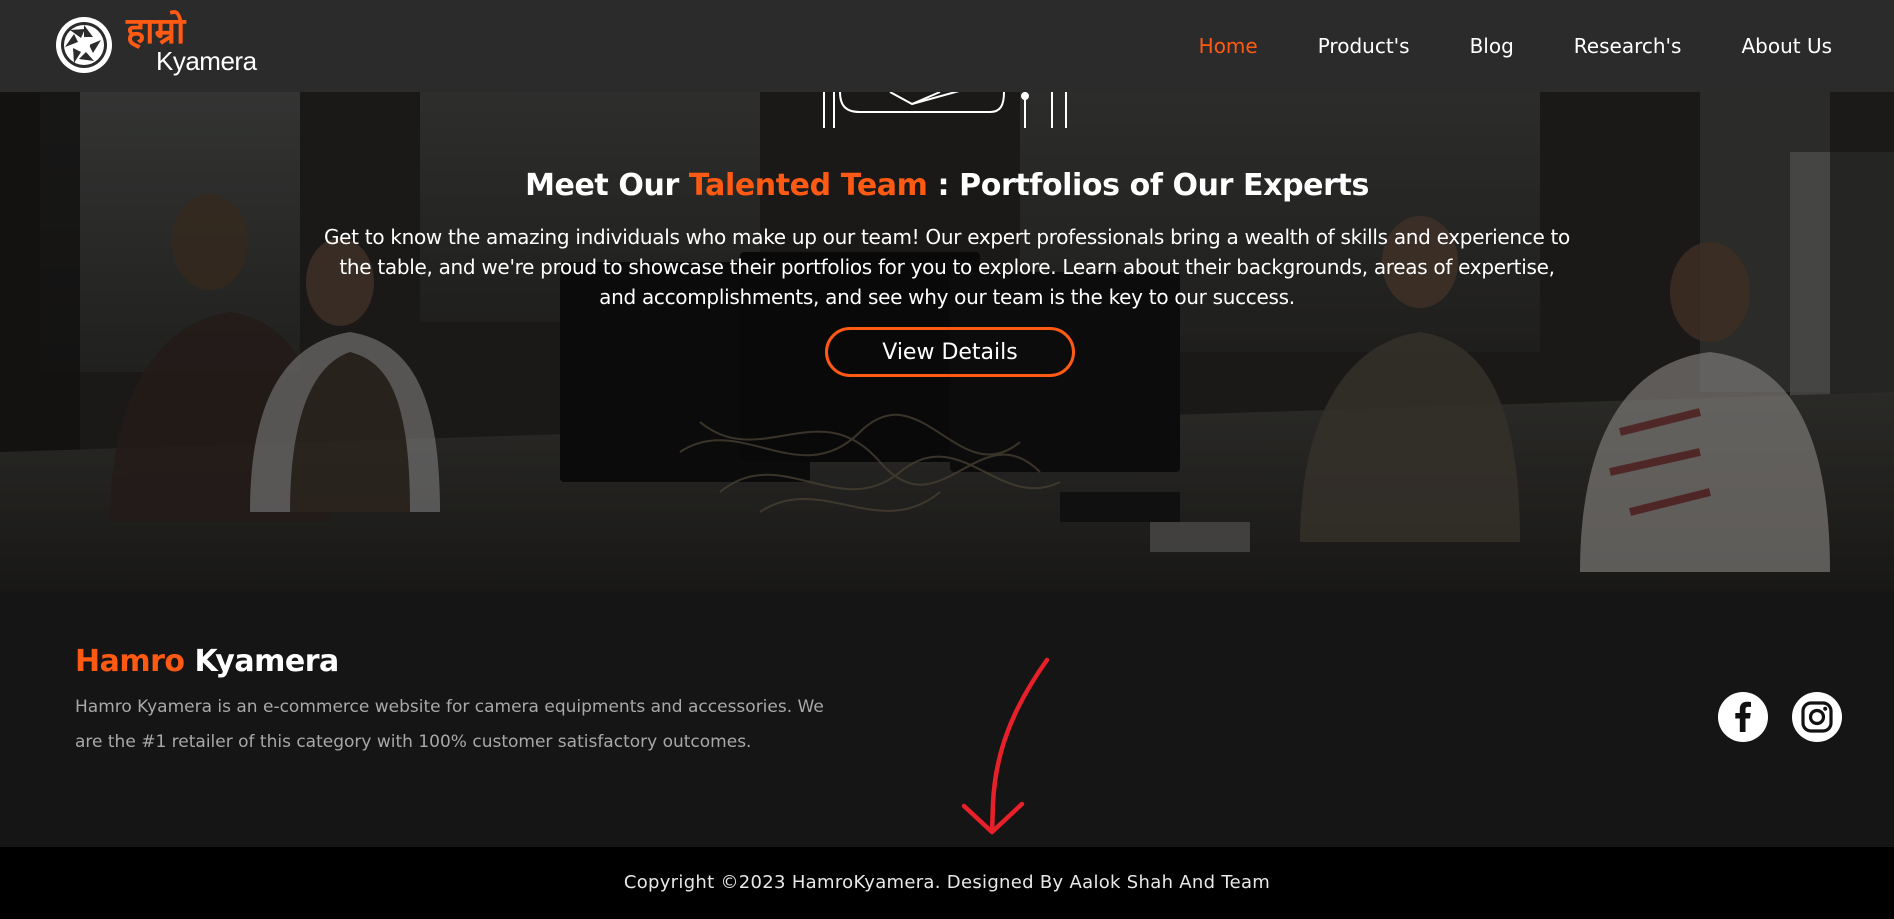 This screenshot has width=1894, height=919. I want to click on facebook-link, so click(1743, 717).